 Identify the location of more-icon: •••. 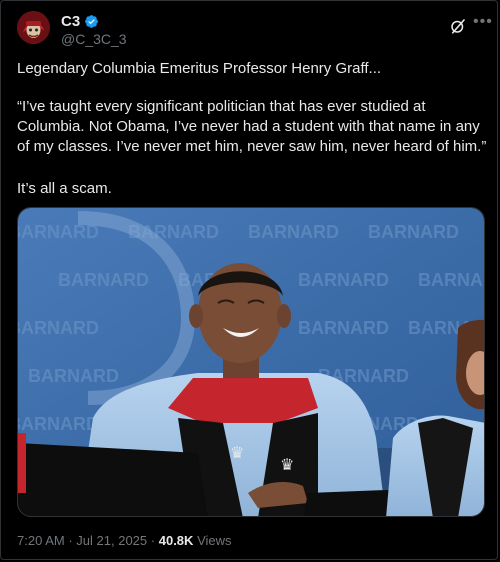
(483, 22).